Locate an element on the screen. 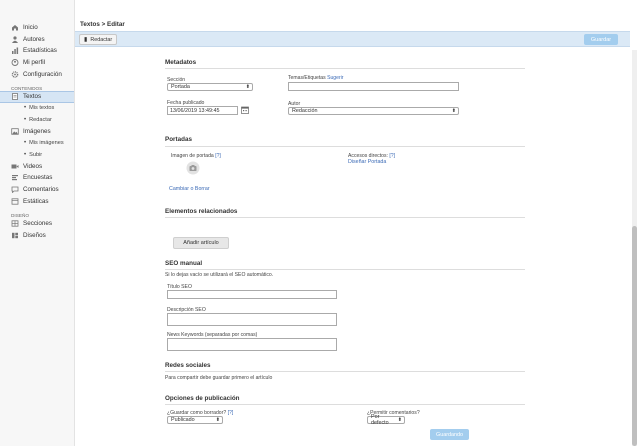  sidebar-subitem-label: Subir is located at coordinates (36, 154).